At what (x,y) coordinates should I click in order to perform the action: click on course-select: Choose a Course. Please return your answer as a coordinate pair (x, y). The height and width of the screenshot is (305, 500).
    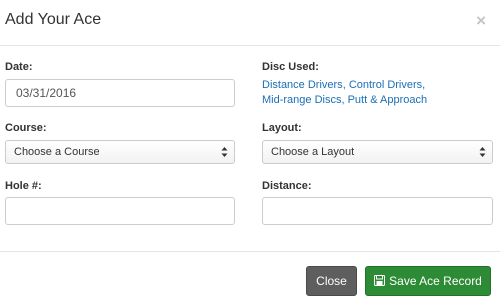
    Looking at the image, I should click on (120, 152).